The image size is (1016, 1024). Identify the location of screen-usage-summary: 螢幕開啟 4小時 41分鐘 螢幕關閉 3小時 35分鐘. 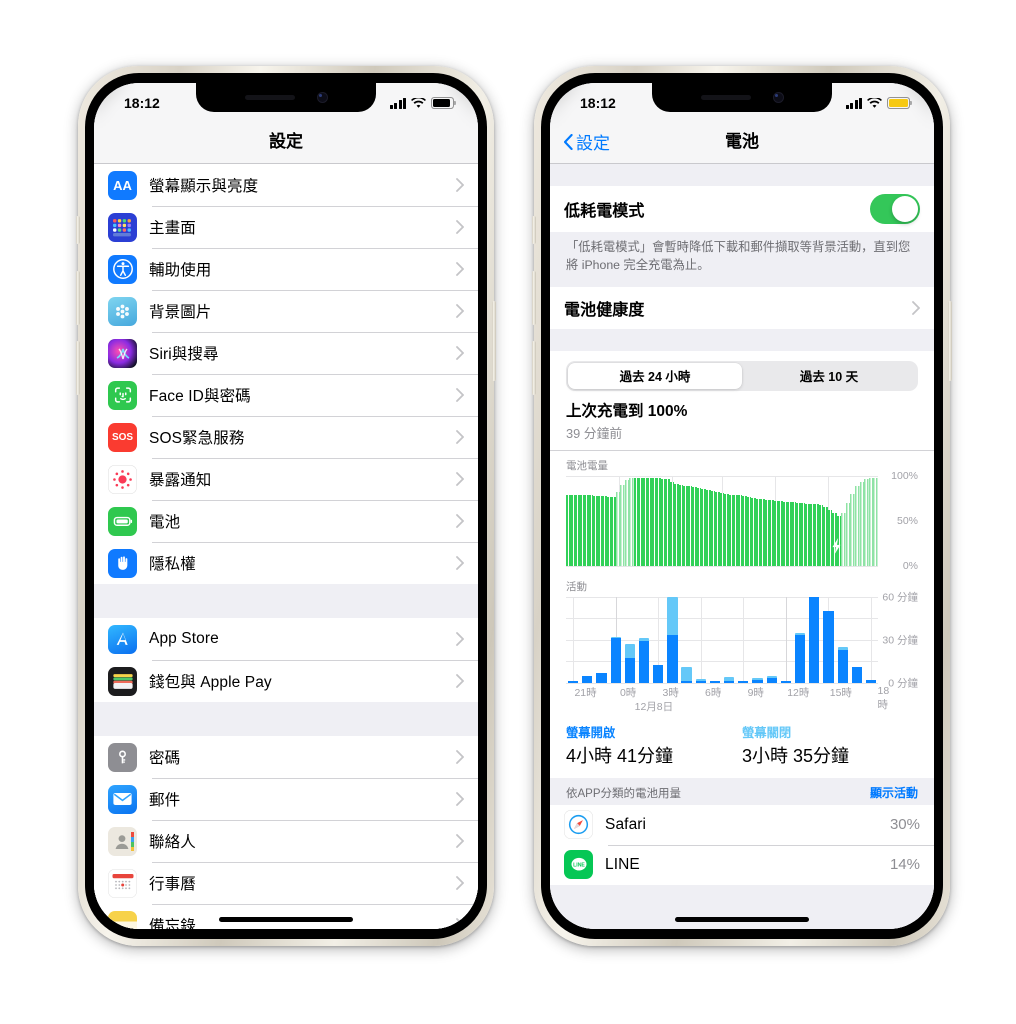
(742, 746).